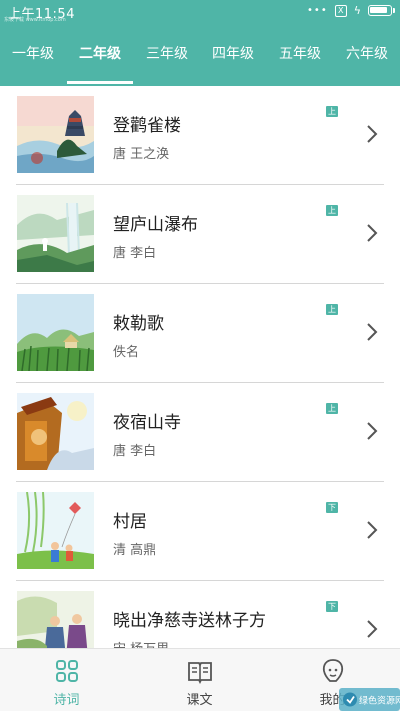 Image resolution: width=400 pixels, height=711 pixels. I want to click on poem-title: 村居, so click(130, 522).